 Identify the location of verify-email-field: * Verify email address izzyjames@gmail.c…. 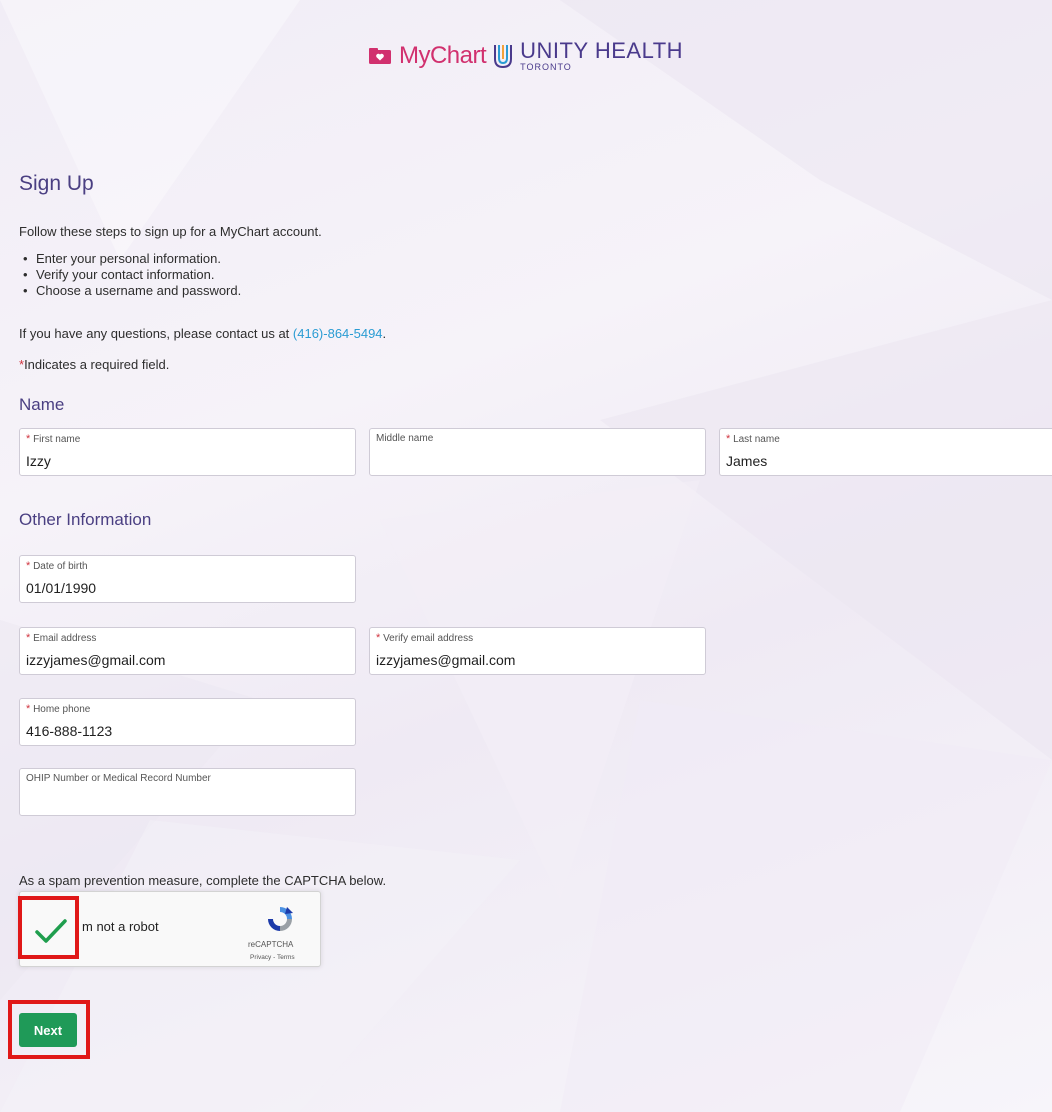
(537, 651).